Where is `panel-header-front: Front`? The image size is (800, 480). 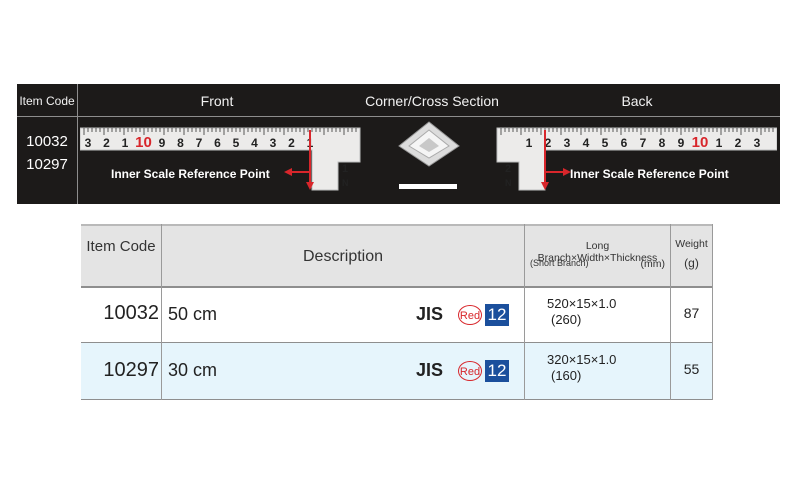
panel-header-front: Front is located at coordinates (217, 101).